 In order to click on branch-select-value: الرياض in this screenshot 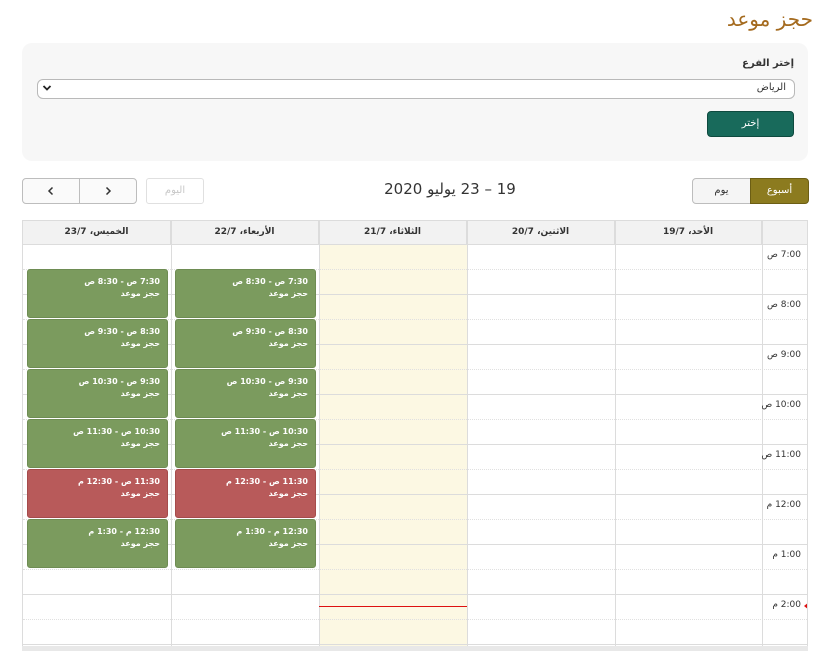, I will do `click(771, 87)`.